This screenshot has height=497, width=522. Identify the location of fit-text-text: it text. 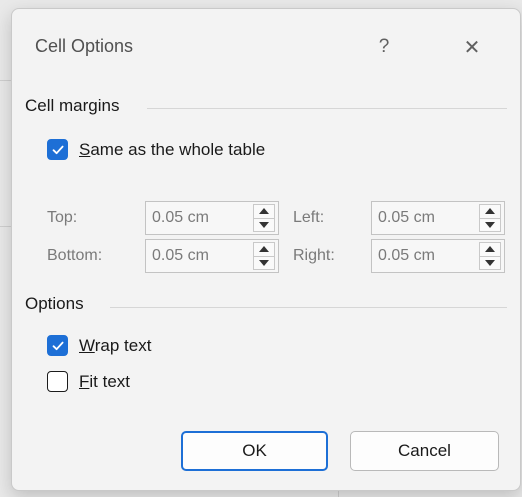
(110, 381).